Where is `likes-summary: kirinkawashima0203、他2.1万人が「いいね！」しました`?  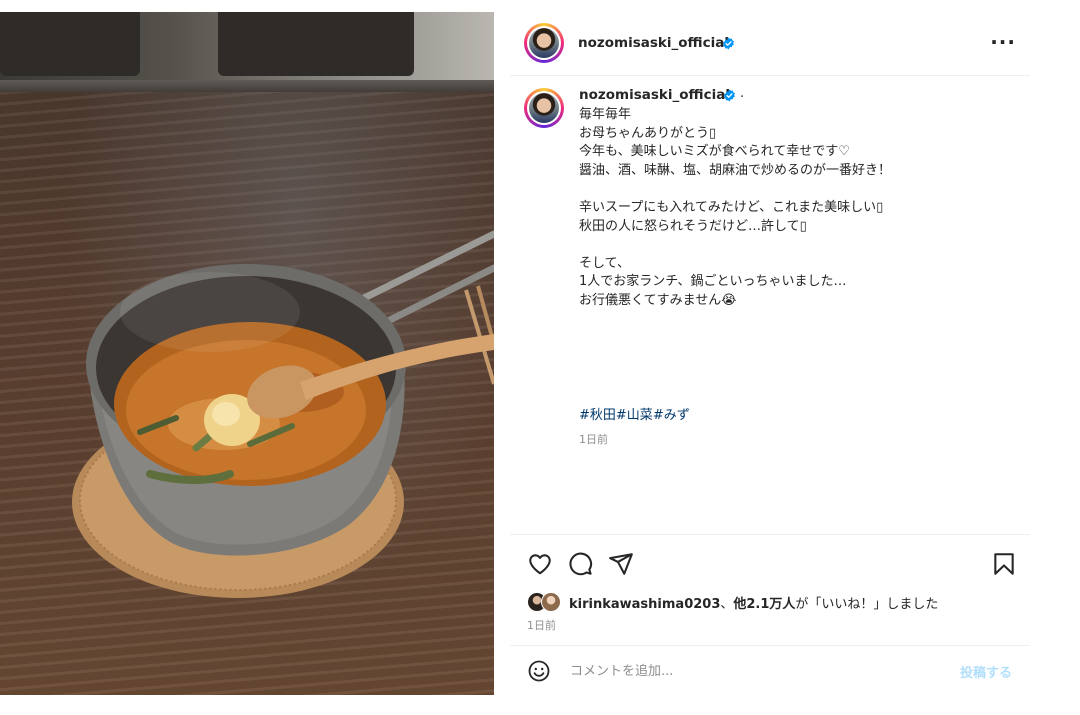 likes-summary: kirinkawashima0203、他2.1万人が「いいね！」しました is located at coordinates (777, 602).